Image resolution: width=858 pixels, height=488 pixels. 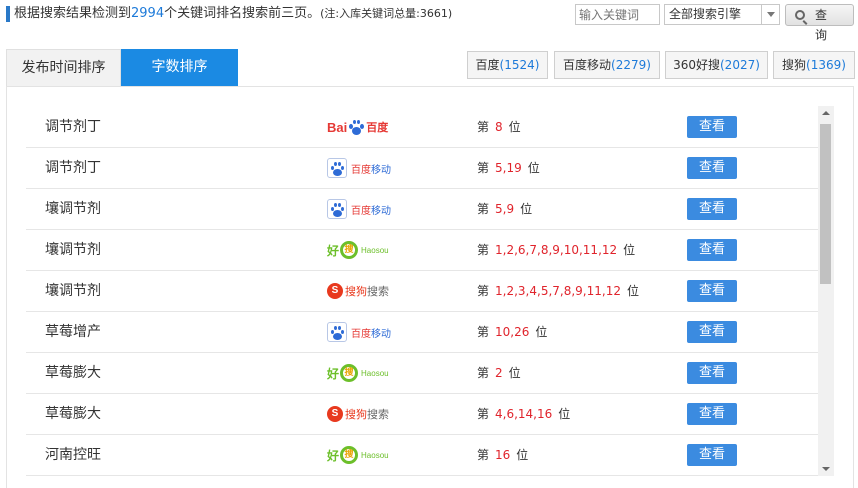 I want to click on scrollbar, so click(x=826, y=291).